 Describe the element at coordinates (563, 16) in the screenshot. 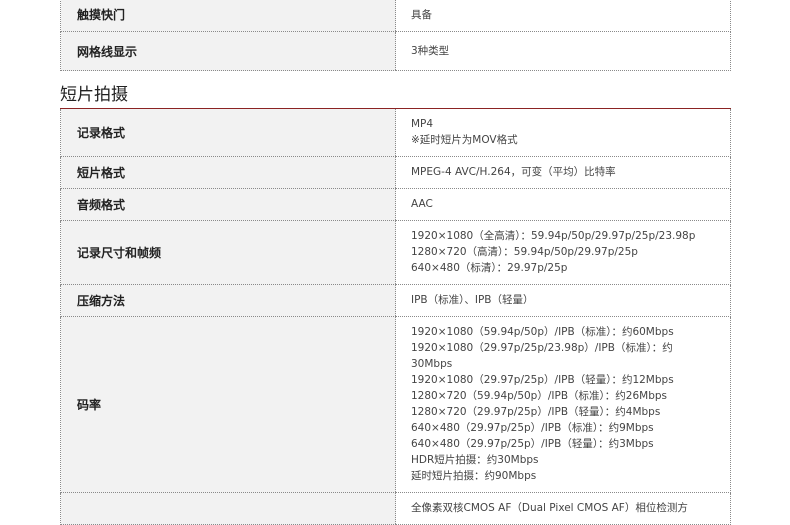

I see `row-value-touch-shutter: 具备` at that location.